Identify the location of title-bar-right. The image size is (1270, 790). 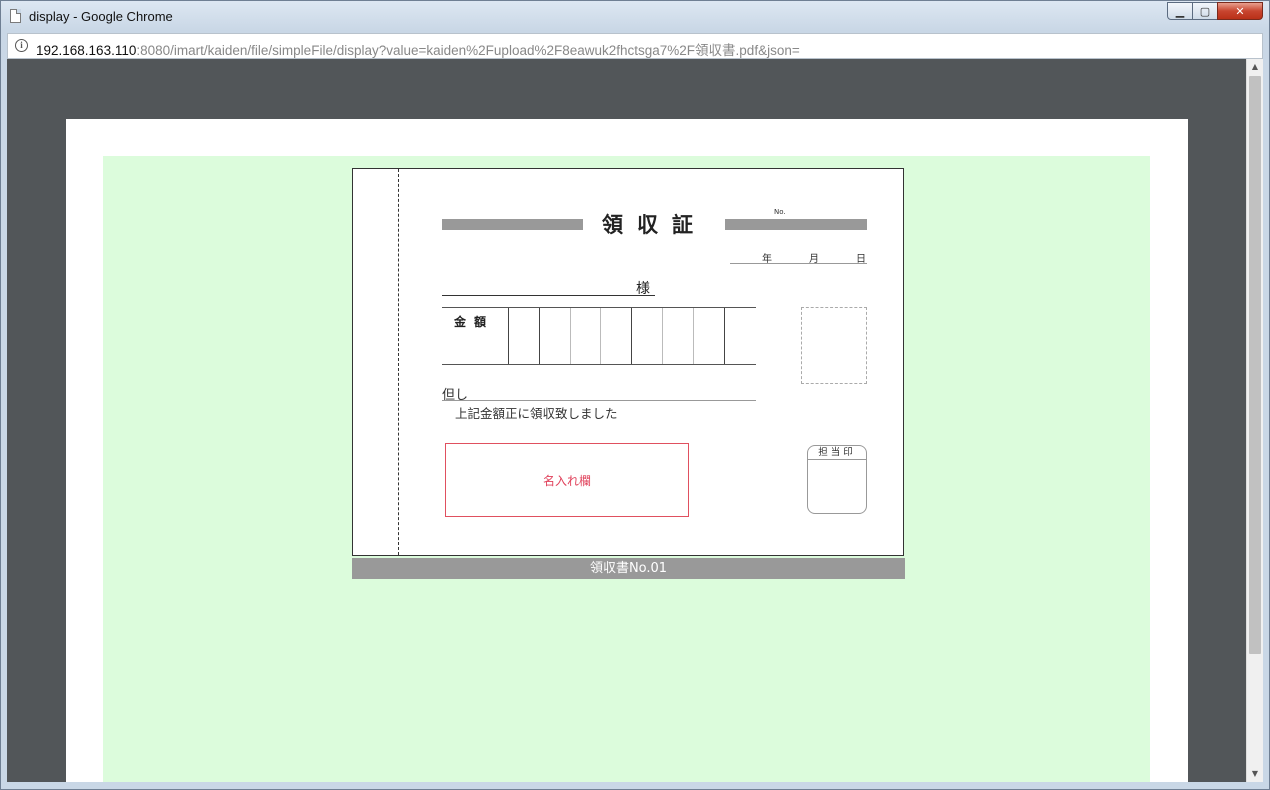
(796, 224).